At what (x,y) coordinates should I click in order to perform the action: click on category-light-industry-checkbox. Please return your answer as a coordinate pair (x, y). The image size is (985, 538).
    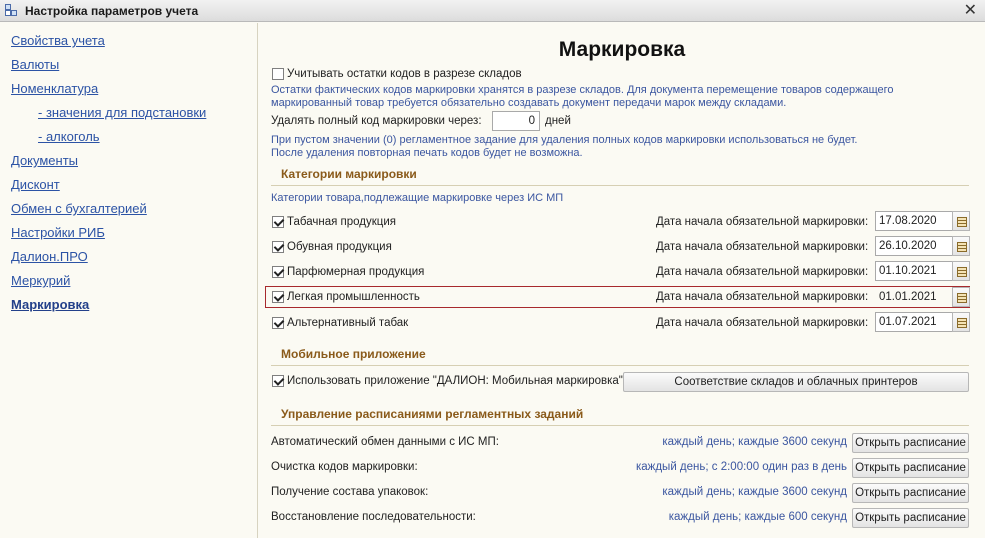
    Looking at the image, I should click on (278, 297).